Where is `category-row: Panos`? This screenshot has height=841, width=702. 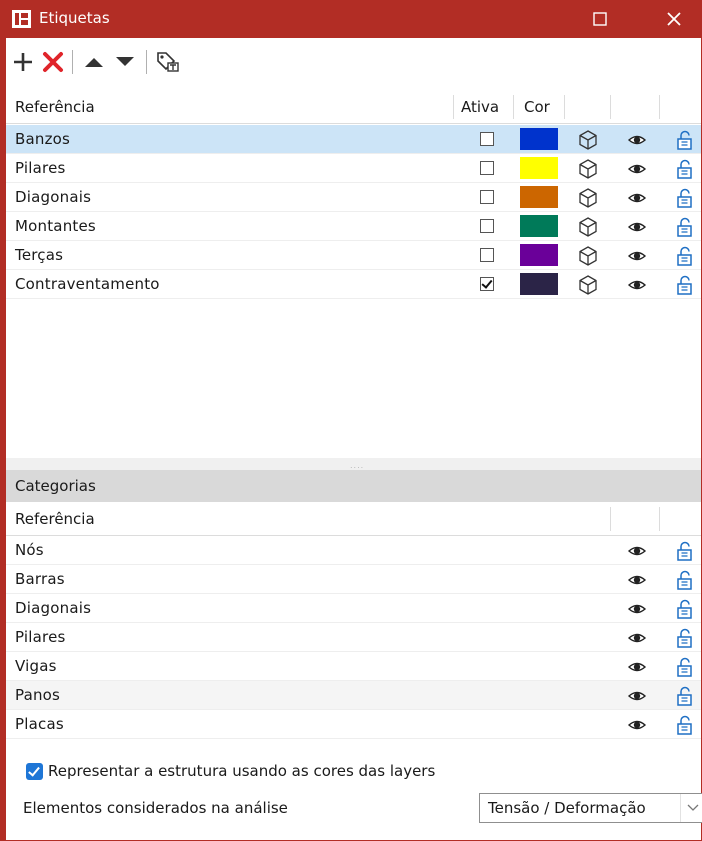 category-row: Panos is located at coordinates (353, 695).